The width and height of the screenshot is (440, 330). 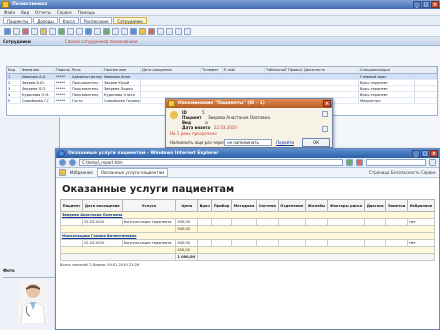 What do you see at coordinates (132, 172) in the screenshot?
I see `browser-tab: Оказанные услуги пациентам` at bounding box center [132, 172].